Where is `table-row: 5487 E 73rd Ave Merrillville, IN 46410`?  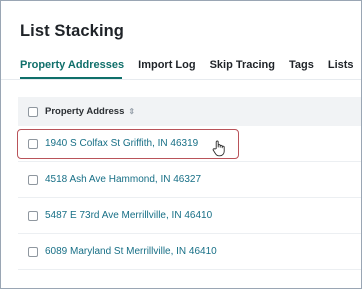 table-row: 5487 E 73rd Ave Merrillville, IN 46410 is located at coordinates (189, 216).